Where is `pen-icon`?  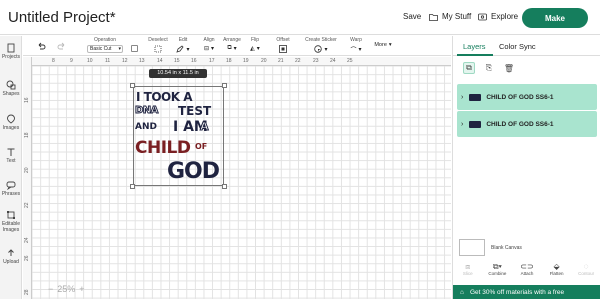
pen-icon is located at coordinates (134, 48).